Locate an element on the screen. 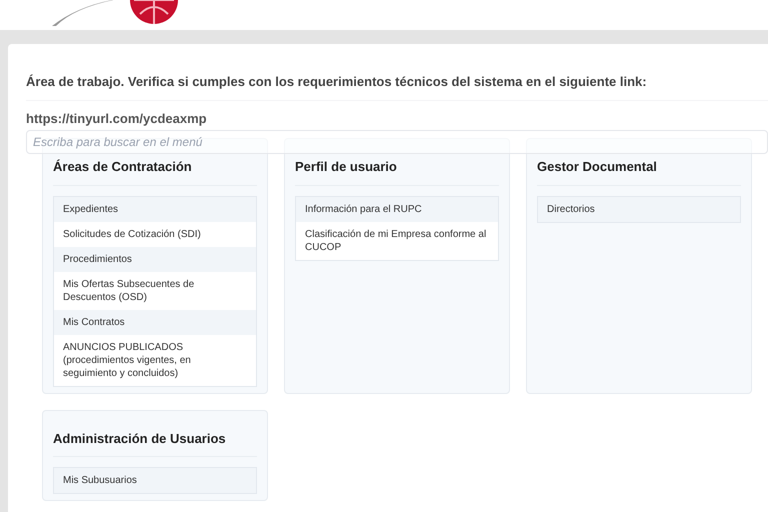 The height and width of the screenshot is (512, 768). menu-item: Mis Contratos is located at coordinates (155, 322).